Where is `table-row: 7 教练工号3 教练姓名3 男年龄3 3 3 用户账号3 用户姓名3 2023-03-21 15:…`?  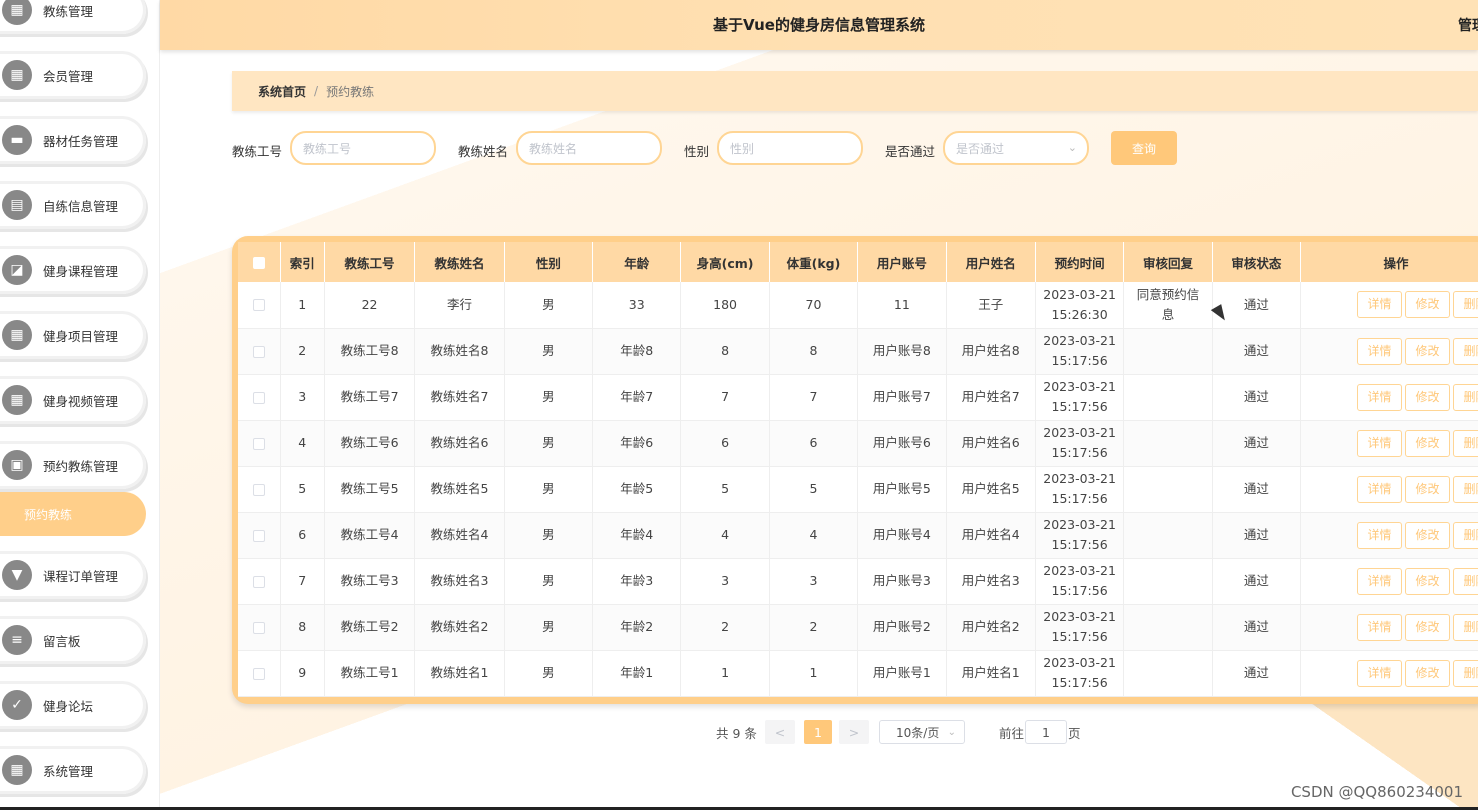 table-row: 7 教练工号3 教练姓名3 男年龄3 3 3 用户账号3 用户姓名3 2023-03-21 15:… is located at coordinates (858, 581).